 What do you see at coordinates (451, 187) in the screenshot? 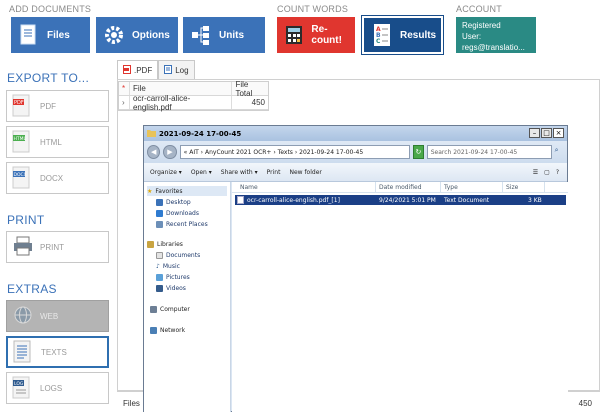
I see `column-type: Type` at bounding box center [451, 187].